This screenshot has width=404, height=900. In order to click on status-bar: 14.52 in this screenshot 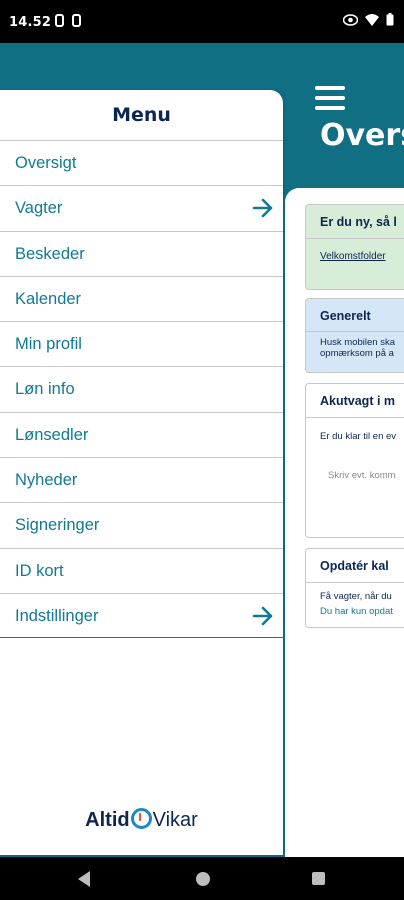, I will do `click(202, 21)`.